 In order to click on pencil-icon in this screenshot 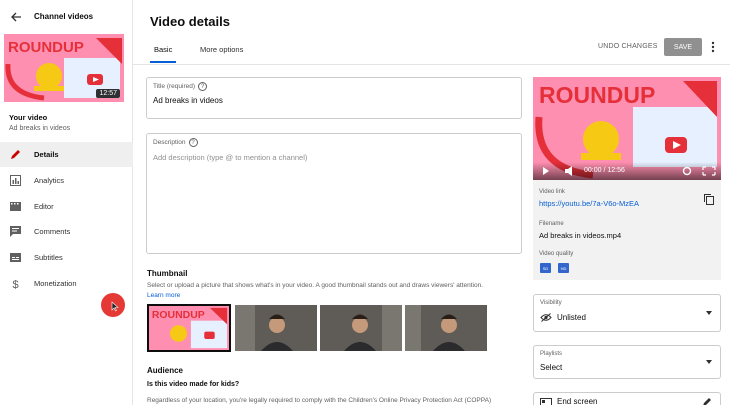, I will do `click(15, 154)`.